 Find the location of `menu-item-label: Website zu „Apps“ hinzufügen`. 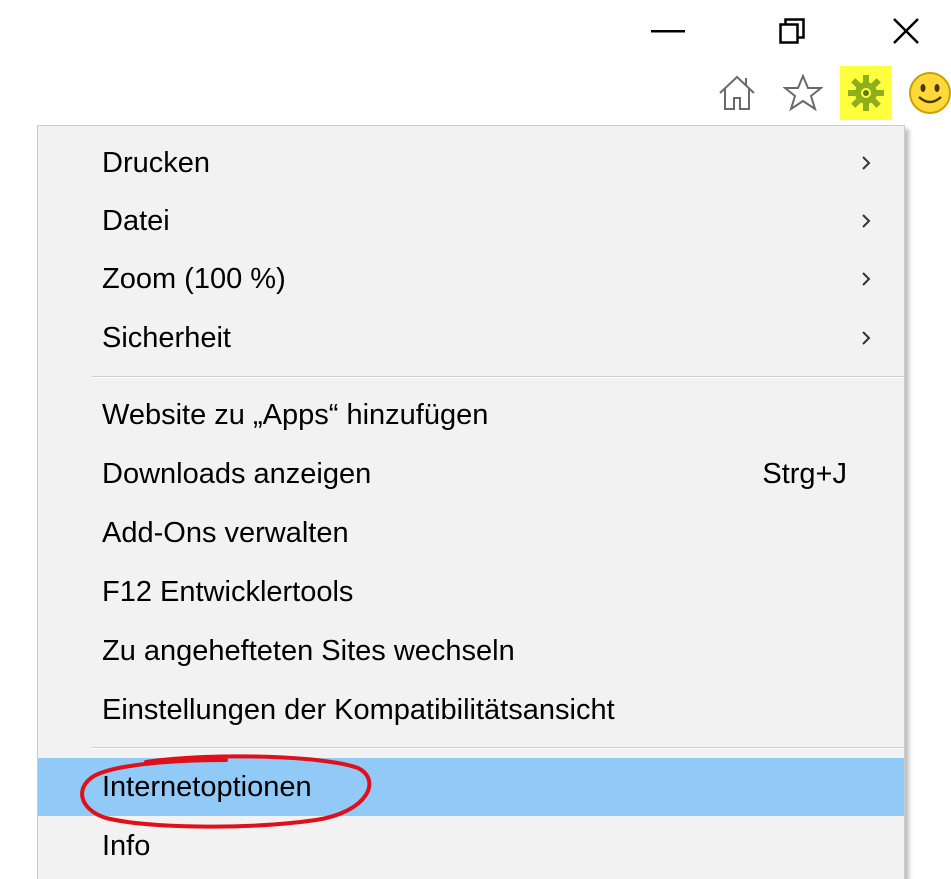

menu-item-label: Website zu „Apps“ hinzufügen is located at coordinates (295, 414).